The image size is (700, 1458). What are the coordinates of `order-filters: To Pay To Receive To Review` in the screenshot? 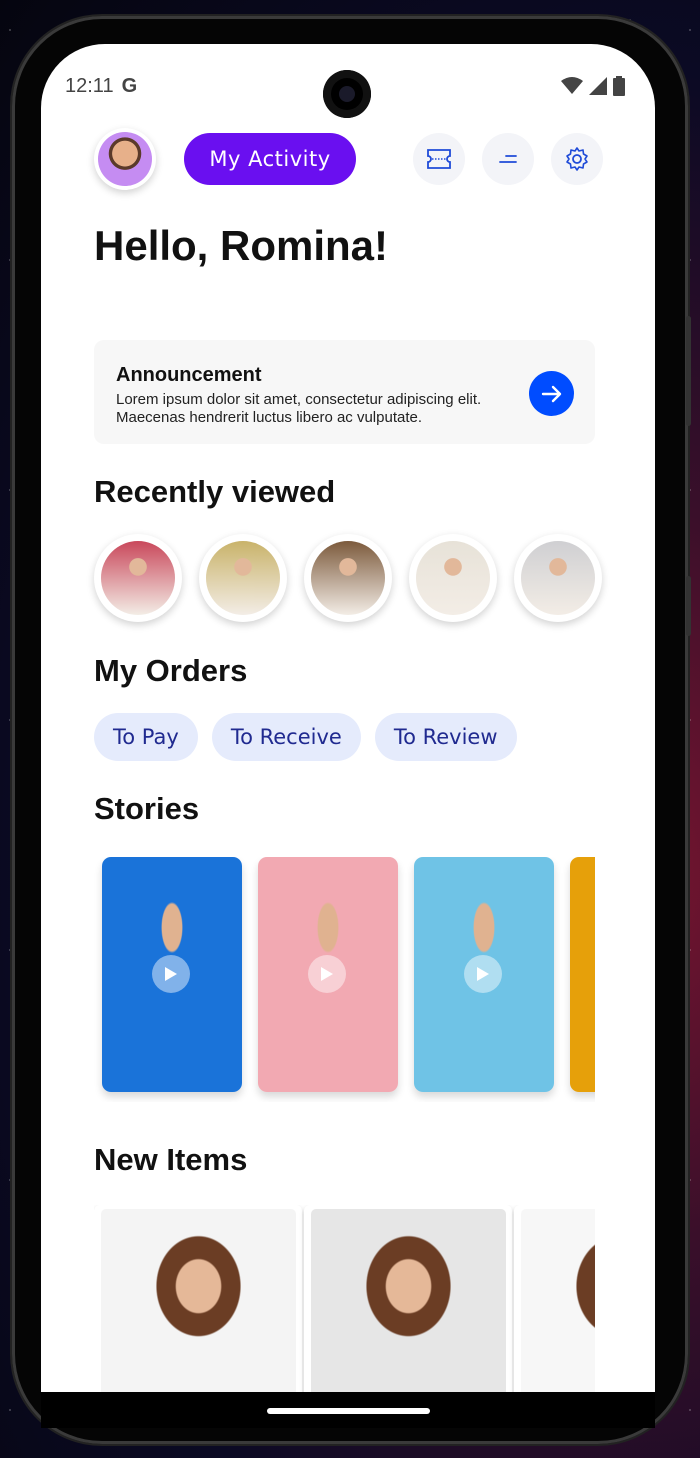 It's located at (305, 737).